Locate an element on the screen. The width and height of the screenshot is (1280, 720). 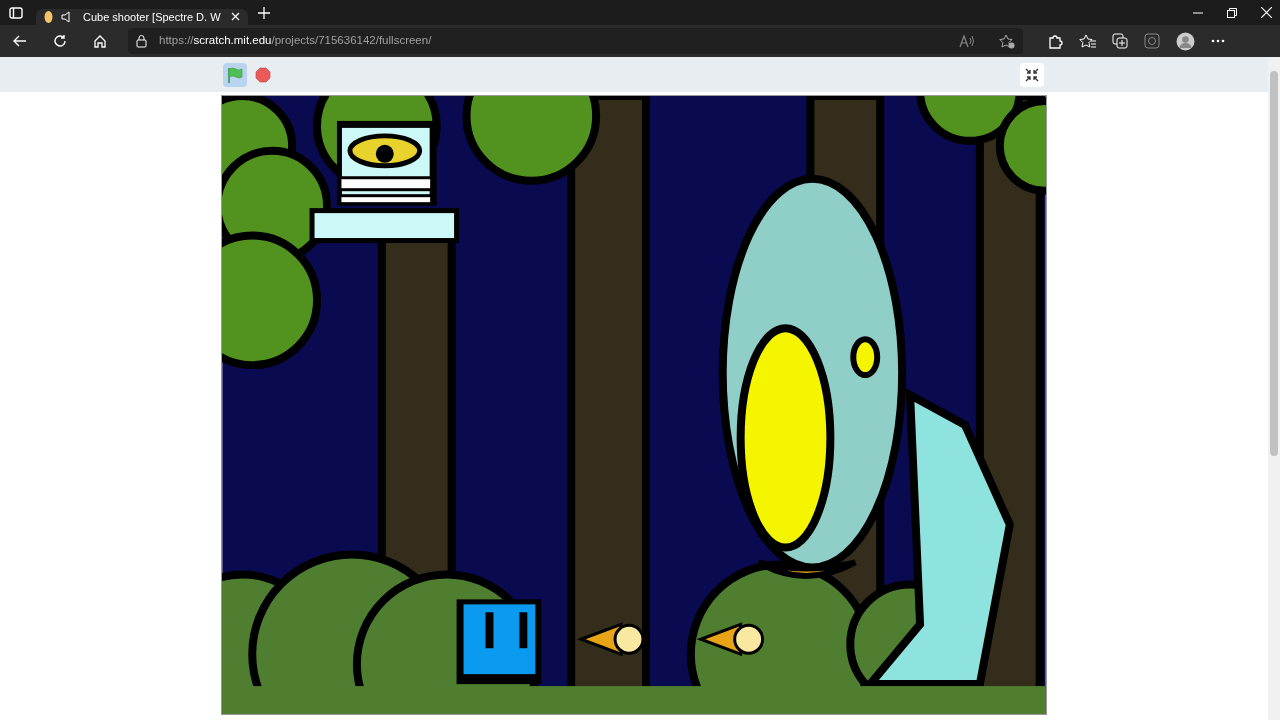
address-field: https://scratch.mit.edu/projects/715636142/fullscreen/ is located at coordinates (575, 41).